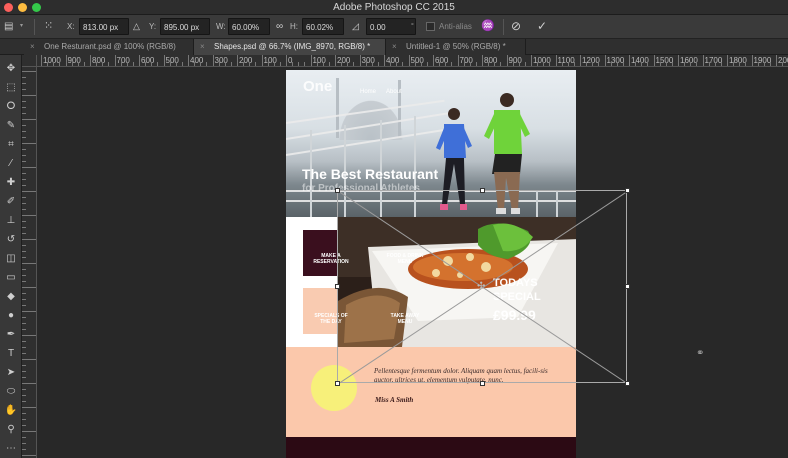  What do you see at coordinates (52, 60) in the screenshot?
I see `ruler-label: 1000` at bounding box center [52, 60].